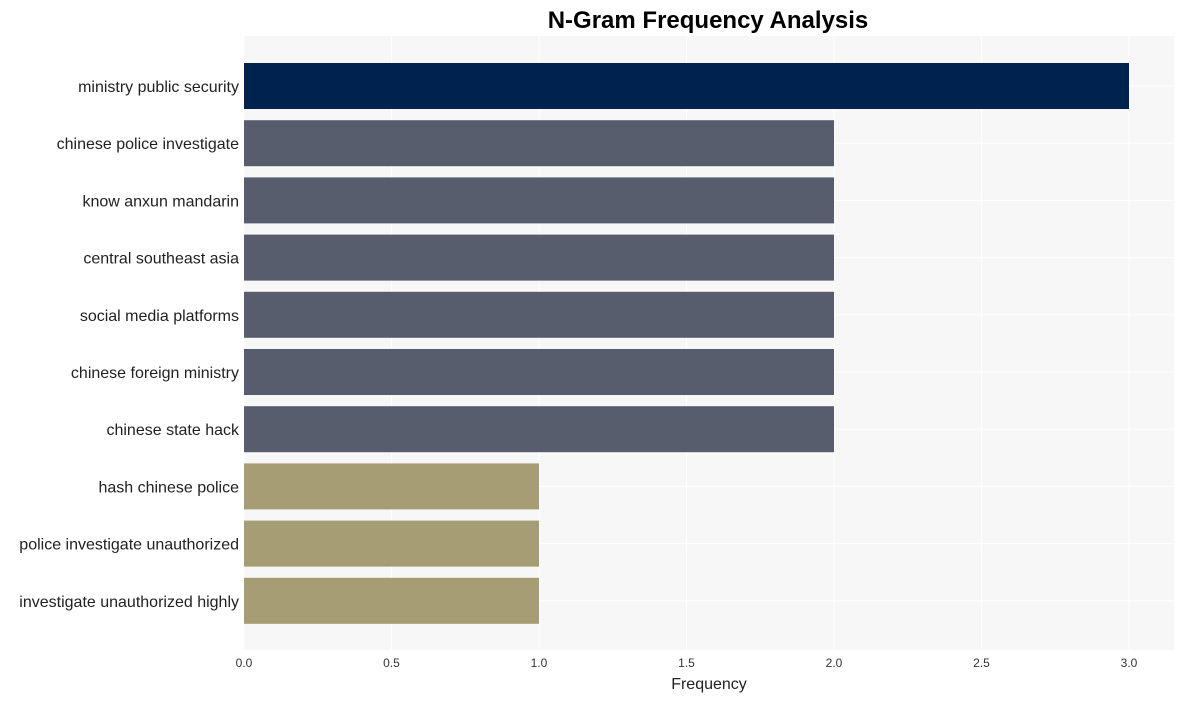 This screenshot has height=701, width=1183. I want to click on y-tick-label: know anxun mandarin, so click(160, 201).